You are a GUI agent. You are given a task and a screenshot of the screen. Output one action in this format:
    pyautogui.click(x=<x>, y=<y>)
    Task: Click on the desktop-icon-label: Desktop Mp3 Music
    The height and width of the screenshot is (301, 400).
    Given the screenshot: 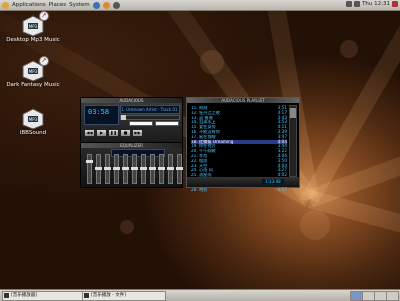 What is the action you would take?
    pyautogui.click(x=33, y=40)
    